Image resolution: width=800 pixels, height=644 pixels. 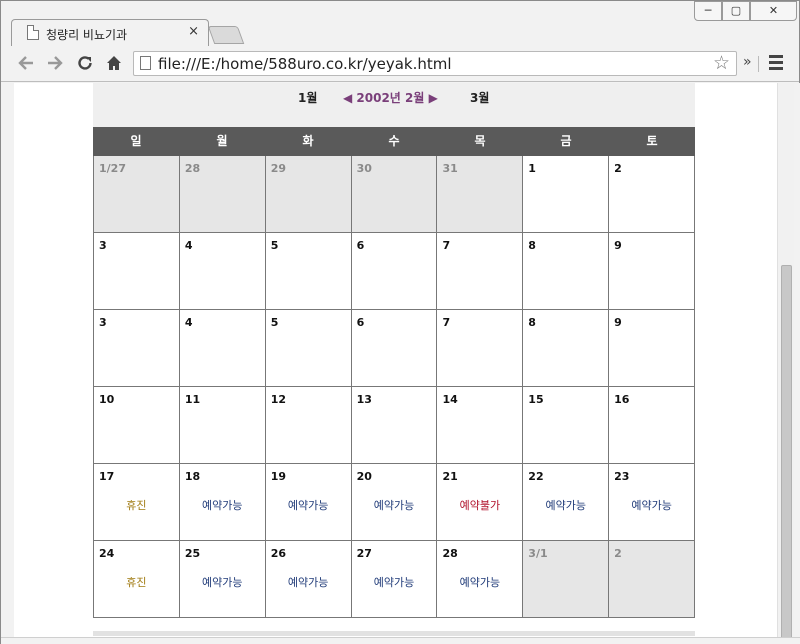 What do you see at coordinates (55, 65) in the screenshot?
I see `forward-arrow-icon` at bounding box center [55, 65].